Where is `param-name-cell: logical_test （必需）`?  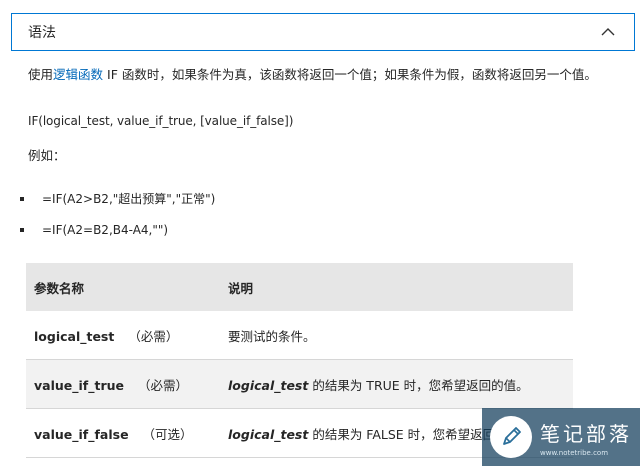
param-name-cell: logical_test （必需） is located at coordinates (120, 335).